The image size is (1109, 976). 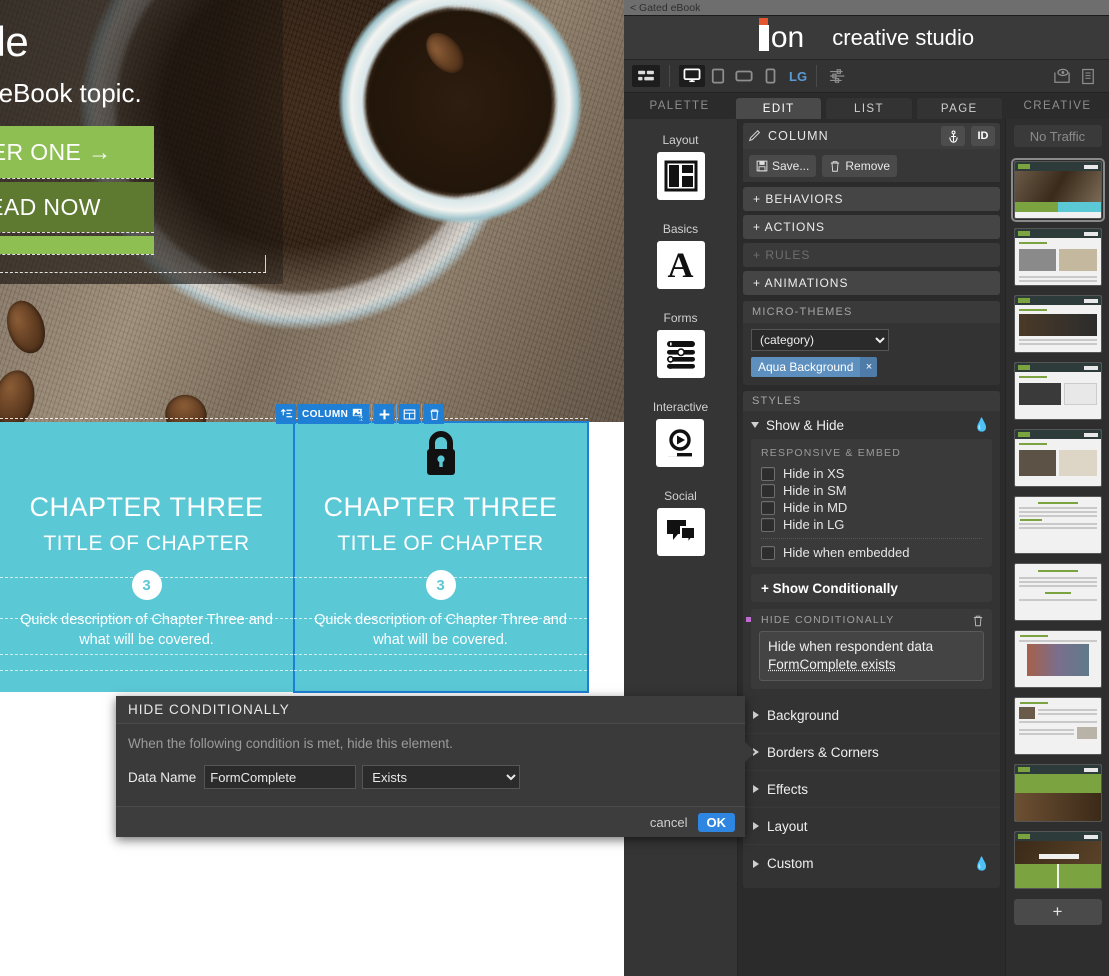 What do you see at coordinates (871, 524) in the screenshot?
I see `checkbox-hide-lg: Hide in LG` at bounding box center [871, 524].